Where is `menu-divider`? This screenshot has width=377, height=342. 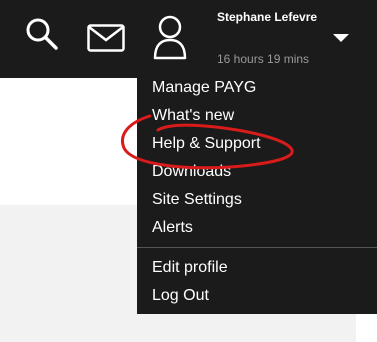
menu-divider is located at coordinates (257, 247).